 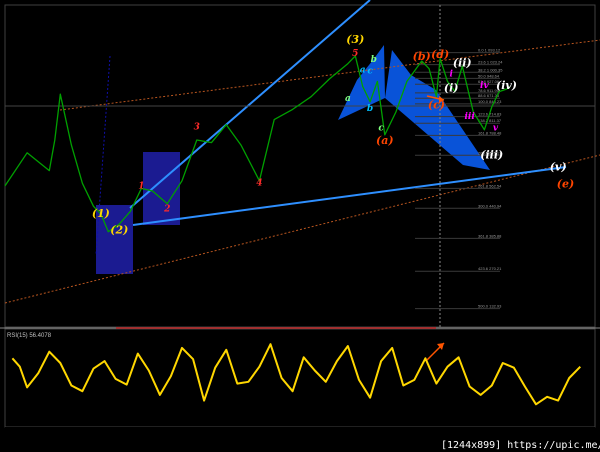 I want to click on wave-label: 5, so click(x=355, y=54).